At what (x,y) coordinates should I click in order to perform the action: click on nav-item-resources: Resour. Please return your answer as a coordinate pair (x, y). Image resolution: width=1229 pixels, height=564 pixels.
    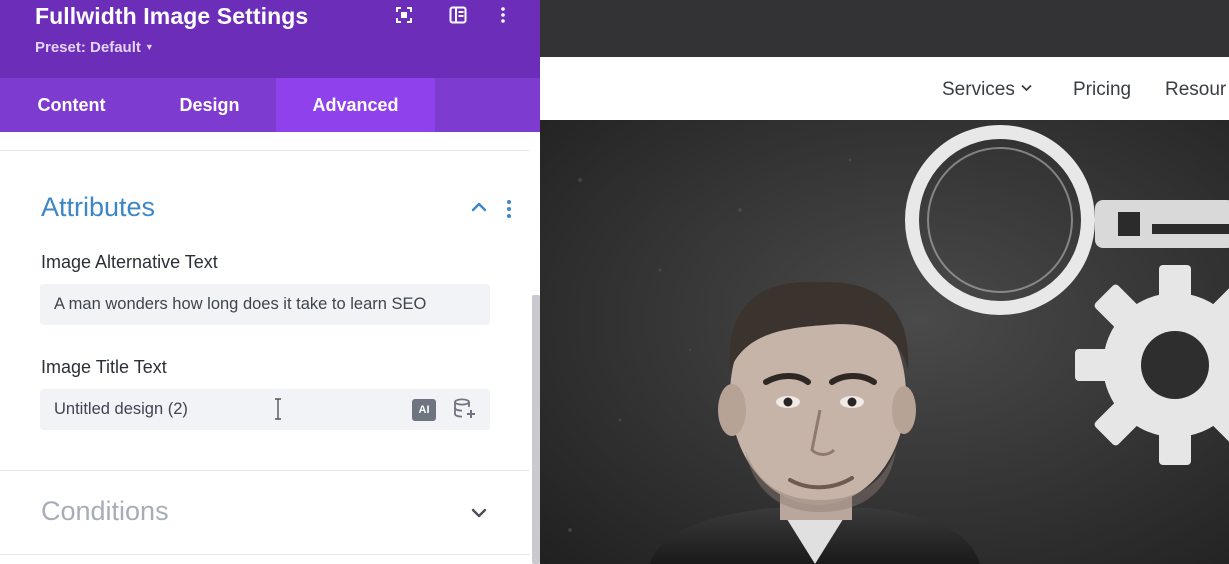
    Looking at the image, I should click on (1195, 90).